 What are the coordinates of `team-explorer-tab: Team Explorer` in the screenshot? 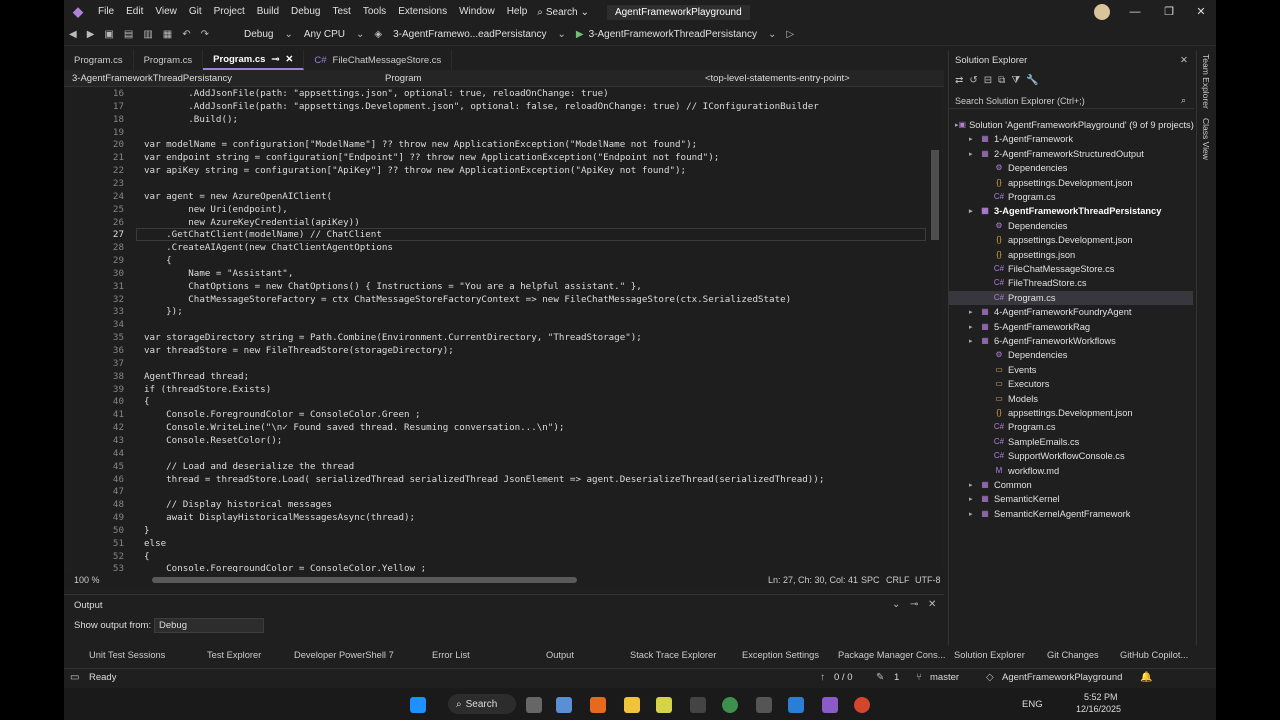 It's located at (1206, 81).